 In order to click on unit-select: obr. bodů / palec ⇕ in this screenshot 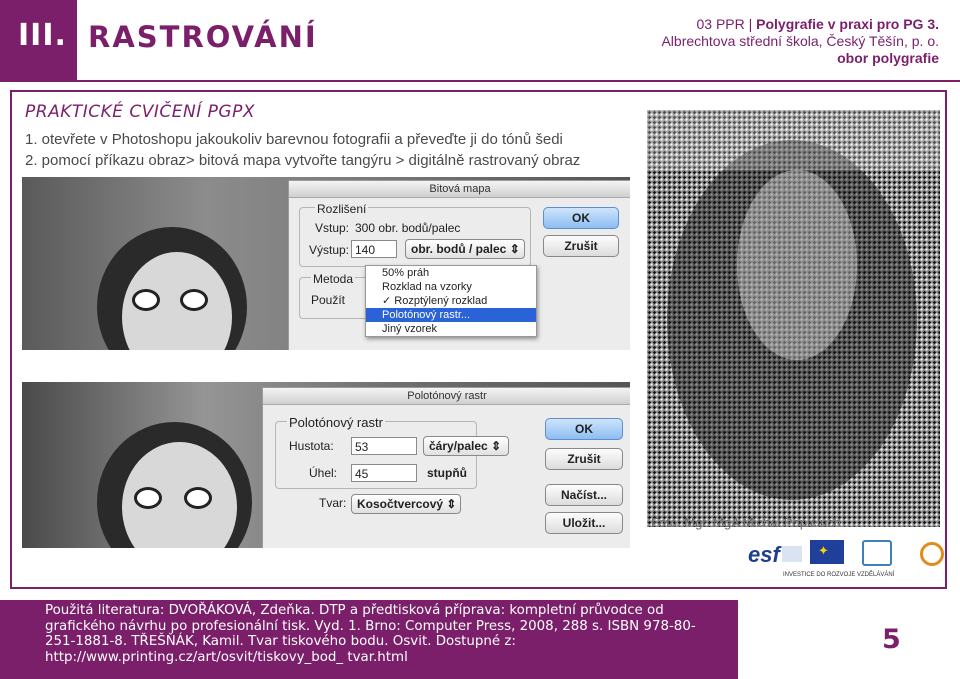, I will do `click(465, 249)`.